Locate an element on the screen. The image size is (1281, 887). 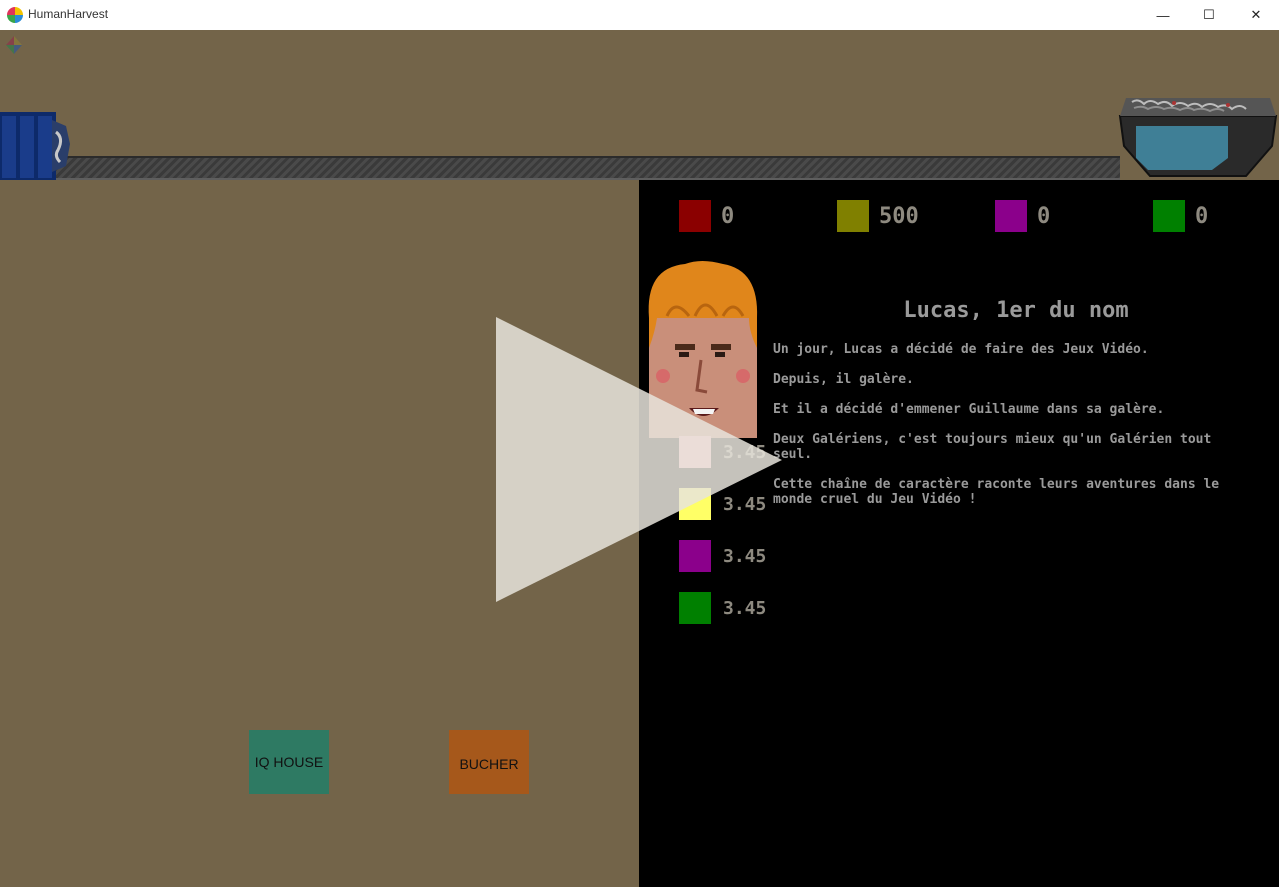
resource-value: 500 is located at coordinates (899, 216).